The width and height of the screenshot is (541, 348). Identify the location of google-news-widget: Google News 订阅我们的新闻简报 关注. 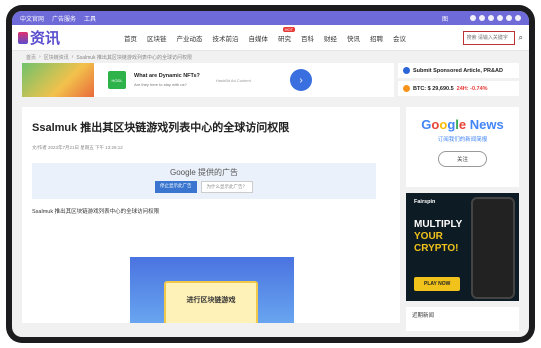
(462, 147).